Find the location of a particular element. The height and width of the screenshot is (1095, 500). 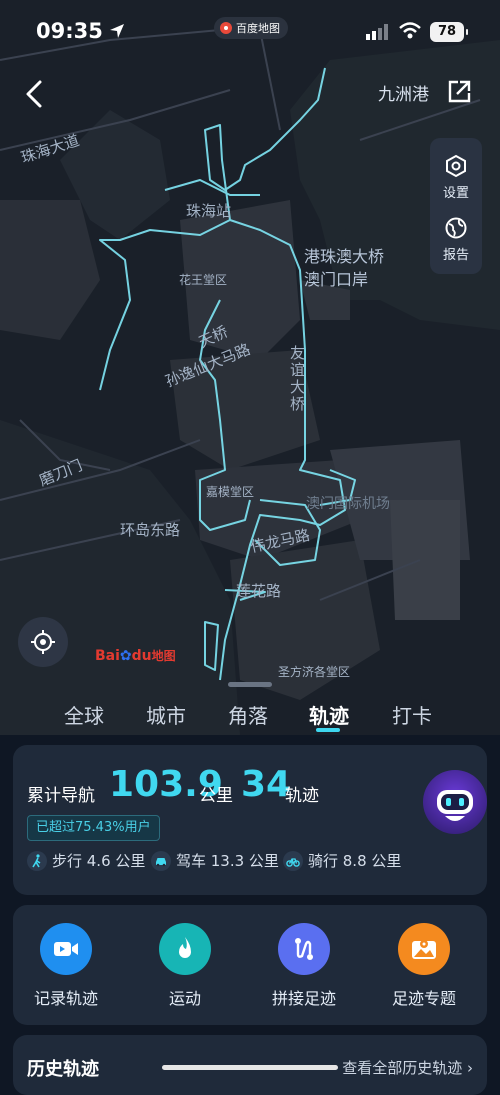

report-button: 报告 is located at coordinates (456, 239).